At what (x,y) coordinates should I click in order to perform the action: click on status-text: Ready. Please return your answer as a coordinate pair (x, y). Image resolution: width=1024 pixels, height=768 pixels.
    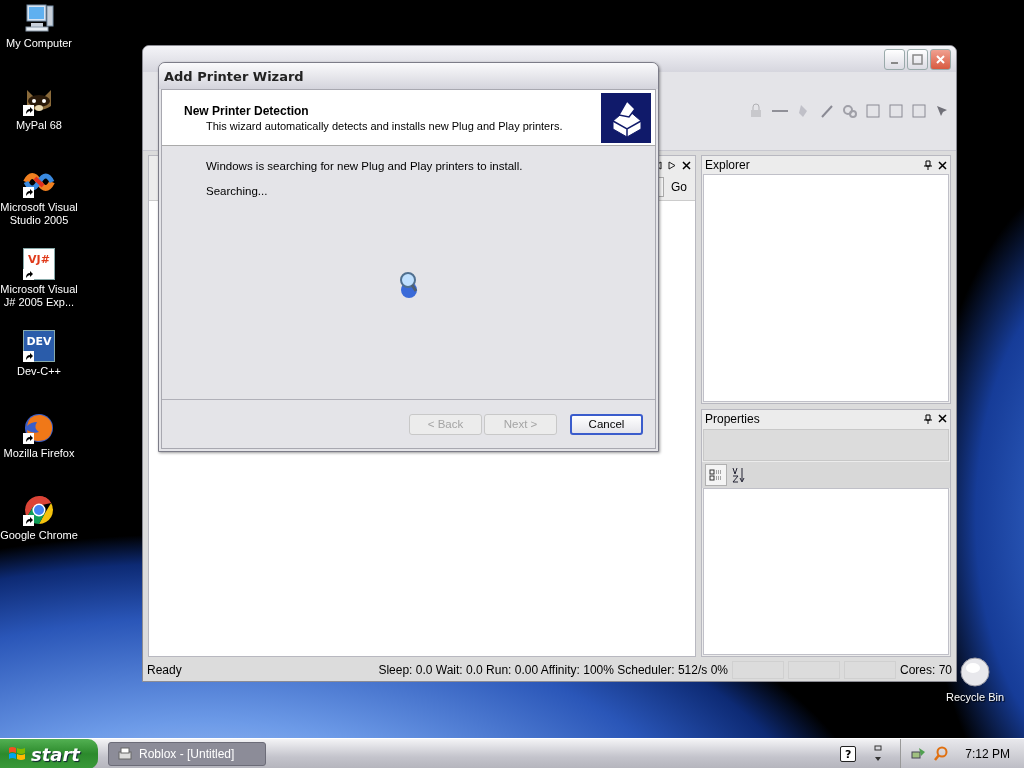
    Looking at the image, I should click on (165, 670).